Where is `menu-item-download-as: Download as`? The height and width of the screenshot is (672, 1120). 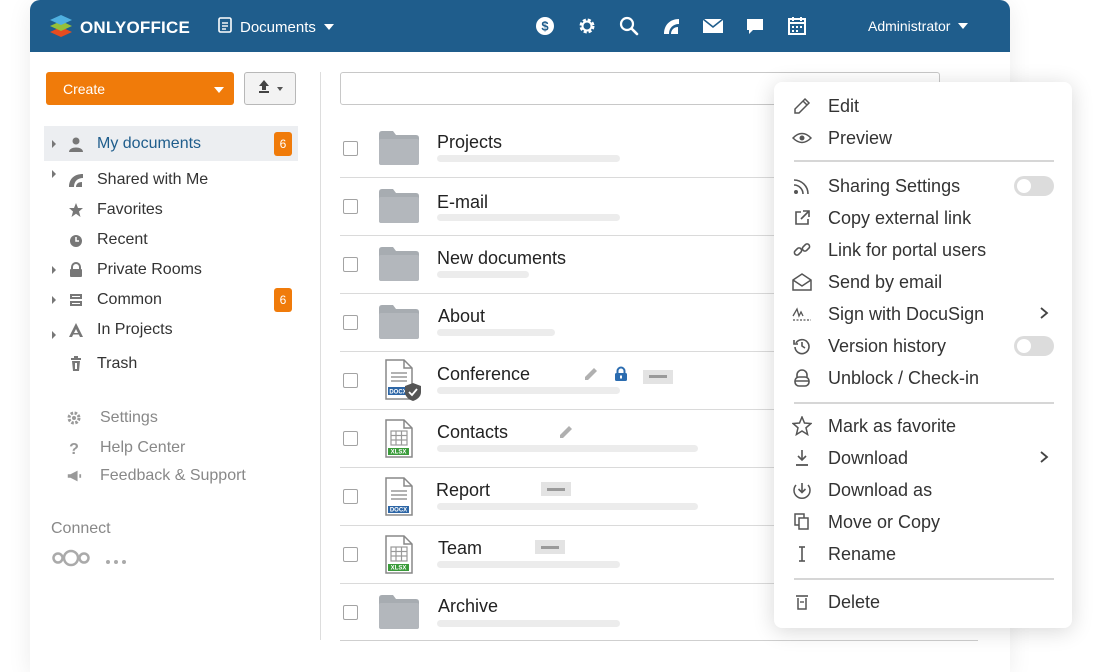 menu-item-download-as: Download as is located at coordinates (923, 490).